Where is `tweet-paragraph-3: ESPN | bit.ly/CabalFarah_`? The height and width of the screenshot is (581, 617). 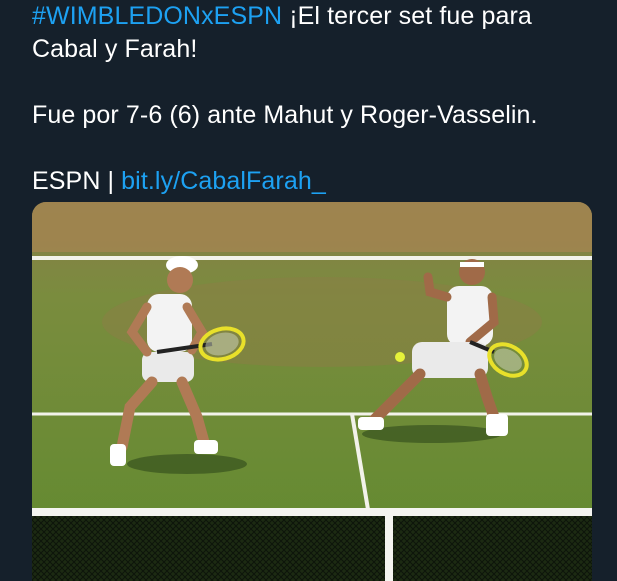
tweet-paragraph-3: ESPN | bit.ly/CabalFarah_ is located at coordinates (317, 181).